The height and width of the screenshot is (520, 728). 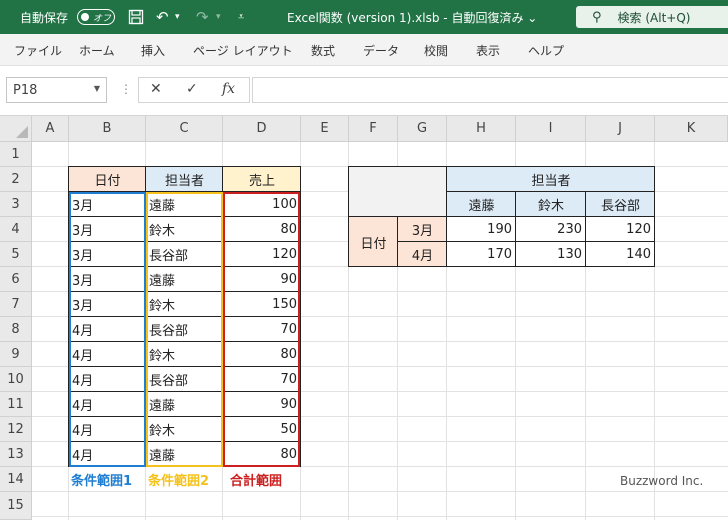 What do you see at coordinates (16, 229) in the screenshot?
I see `row-header-4: 4` at bounding box center [16, 229].